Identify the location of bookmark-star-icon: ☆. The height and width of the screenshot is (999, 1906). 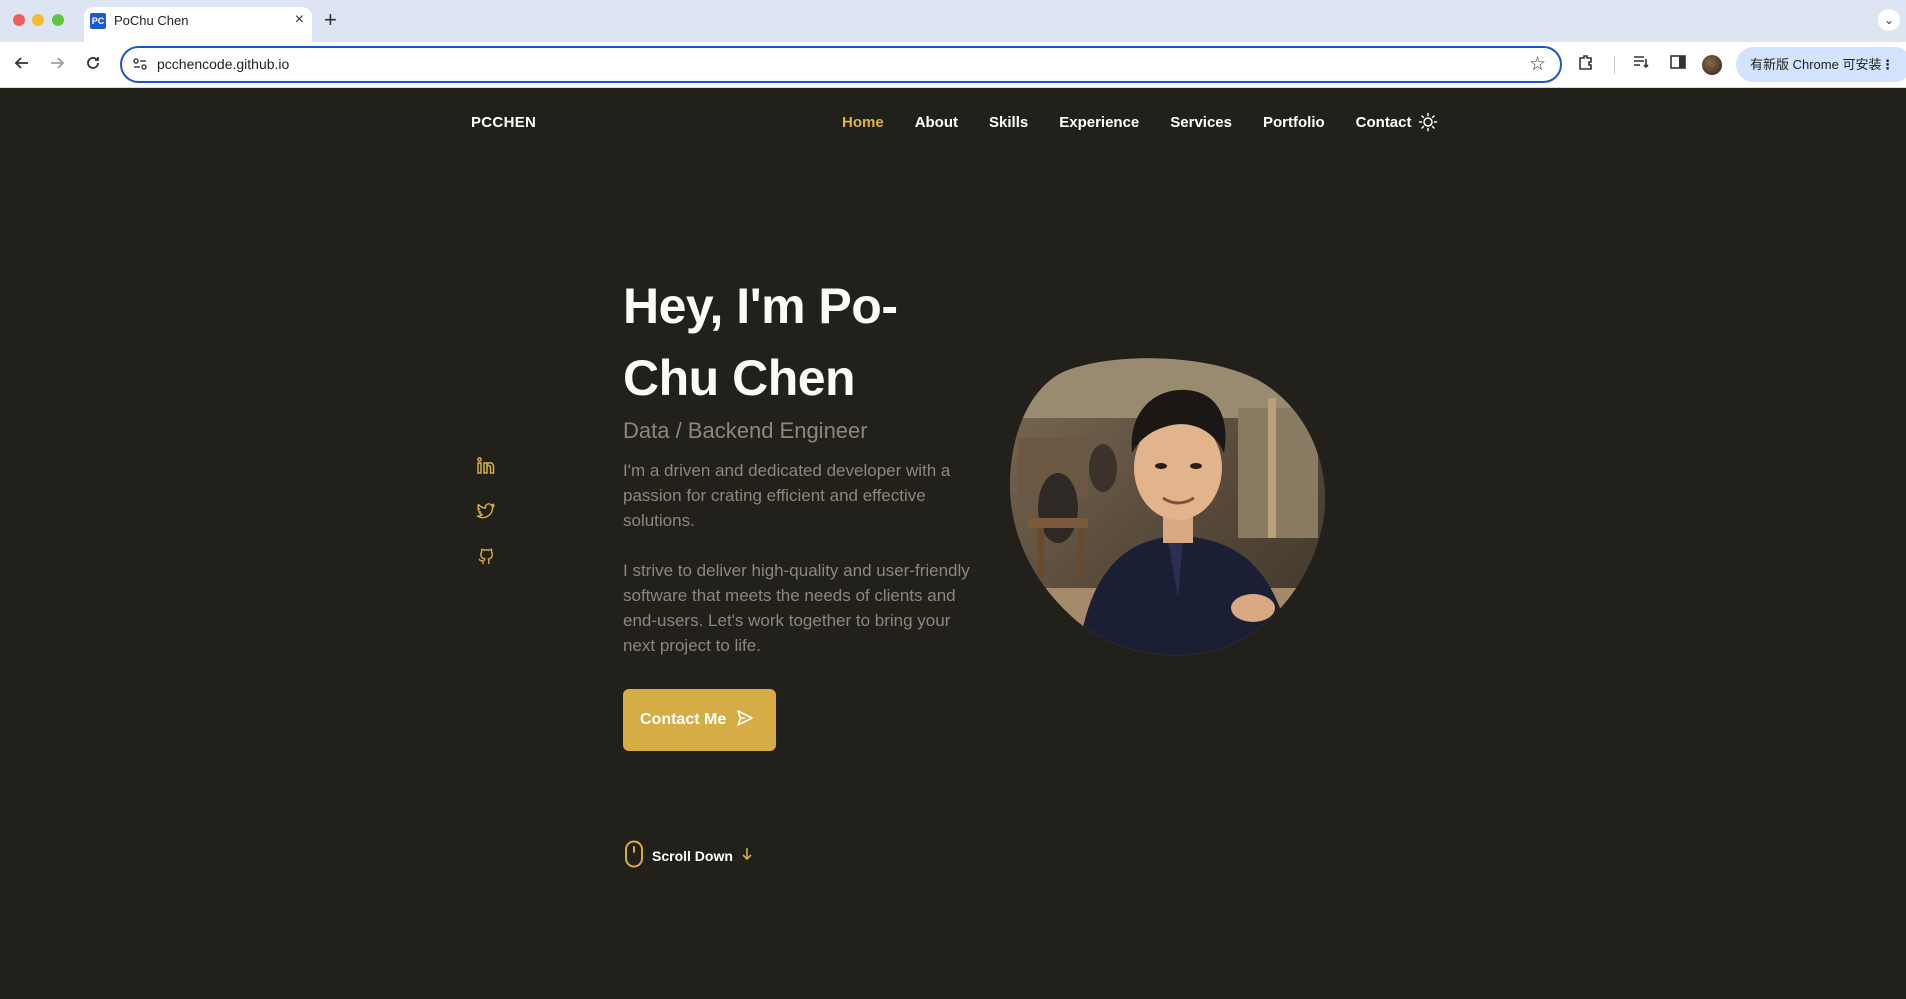
(1537, 64).